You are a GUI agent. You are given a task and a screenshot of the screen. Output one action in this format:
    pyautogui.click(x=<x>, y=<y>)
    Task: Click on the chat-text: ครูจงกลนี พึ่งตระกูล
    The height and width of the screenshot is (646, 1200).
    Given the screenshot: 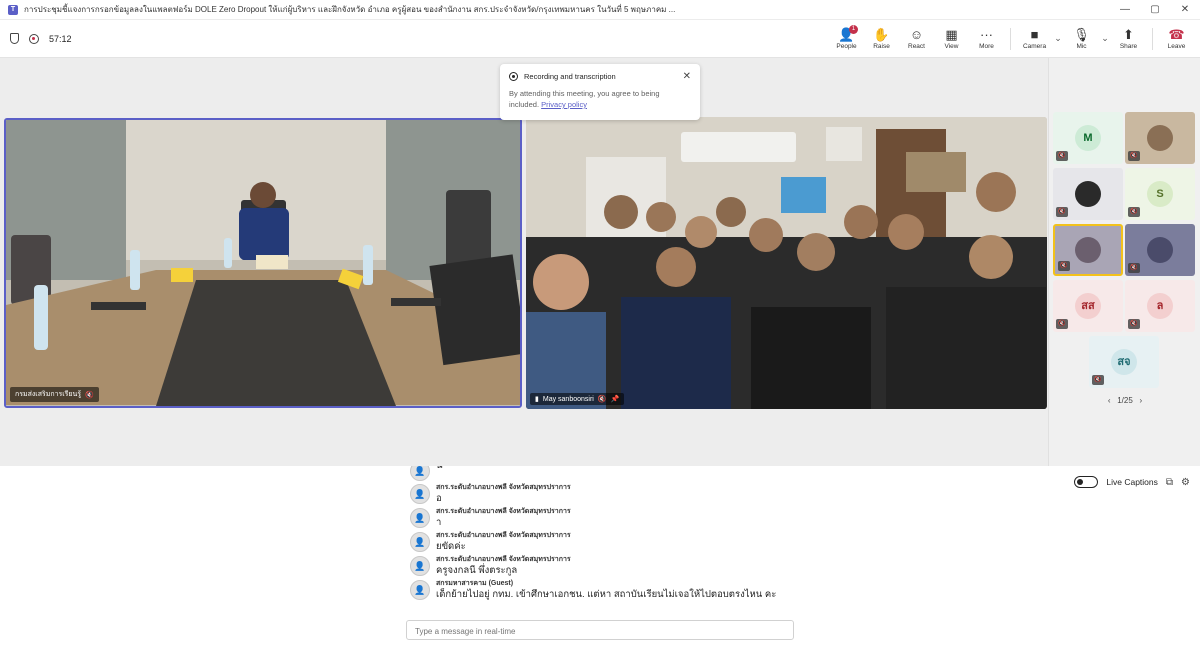 What is the action you would take?
    pyautogui.click(x=477, y=570)
    